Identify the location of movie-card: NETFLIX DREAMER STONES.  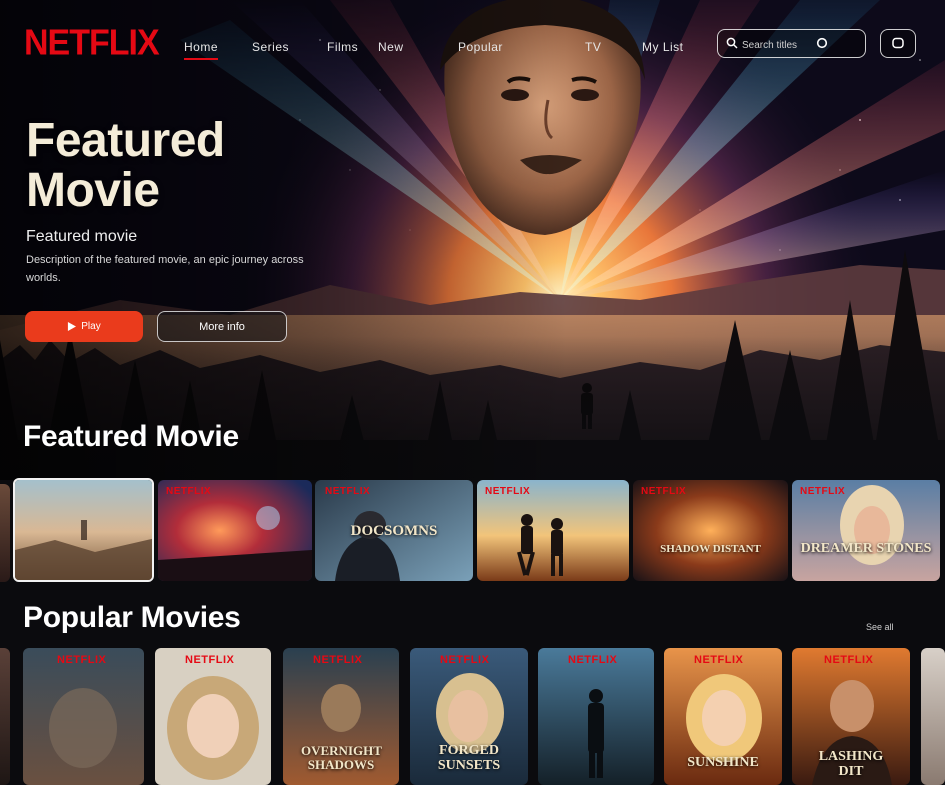
(866, 530).